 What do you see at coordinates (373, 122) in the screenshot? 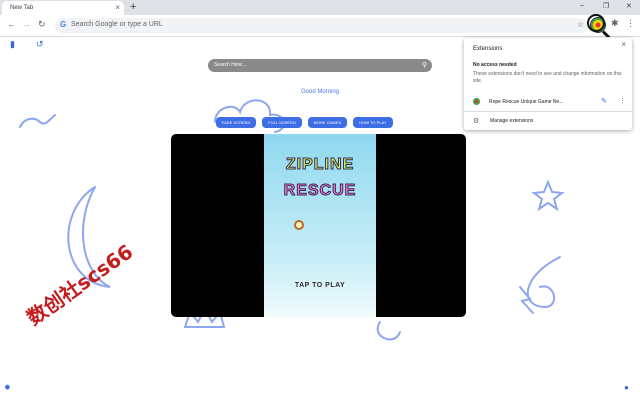
I see `how-to-play-button: HOW TO PLAY` at bounding box center [373, 122].